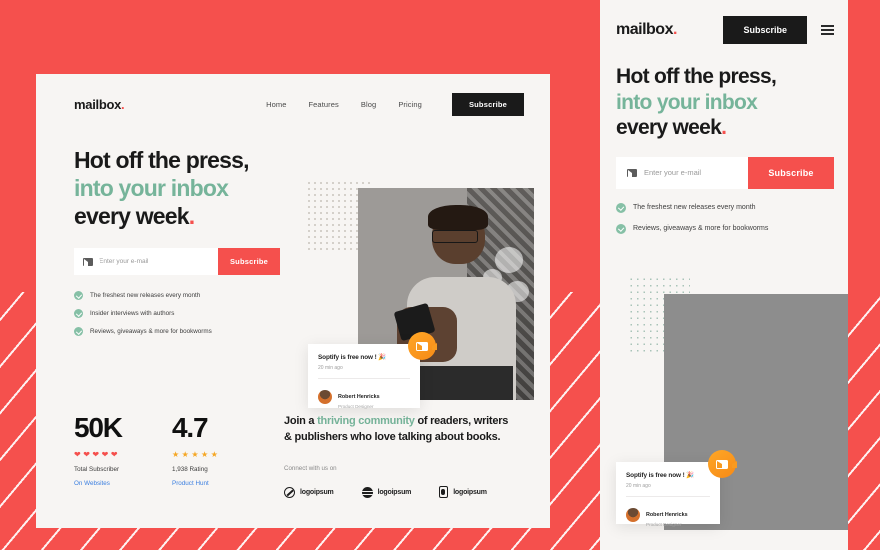 The image size is (880, 550). I want to click on circle-slash-icon, so click(289, 492).